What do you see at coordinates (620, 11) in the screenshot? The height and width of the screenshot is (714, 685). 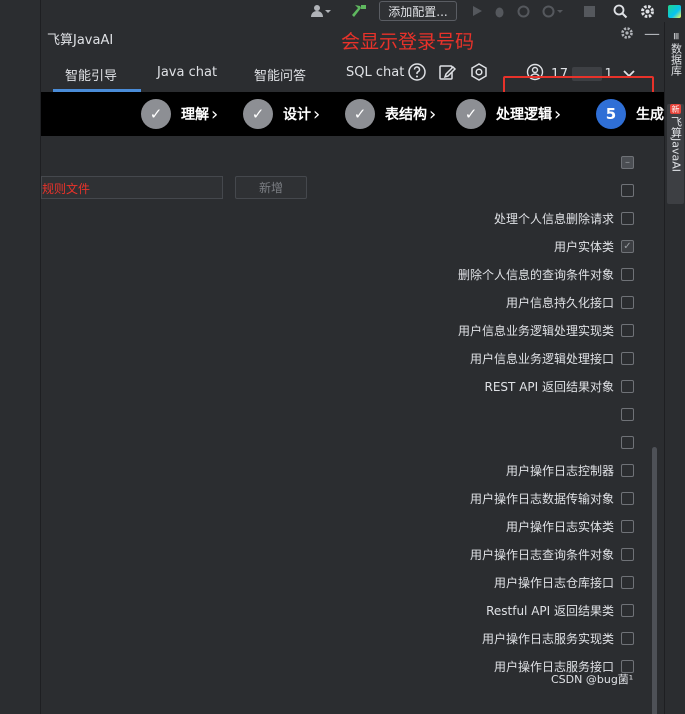 I see `search-icon` at bounding box center [620, 11].